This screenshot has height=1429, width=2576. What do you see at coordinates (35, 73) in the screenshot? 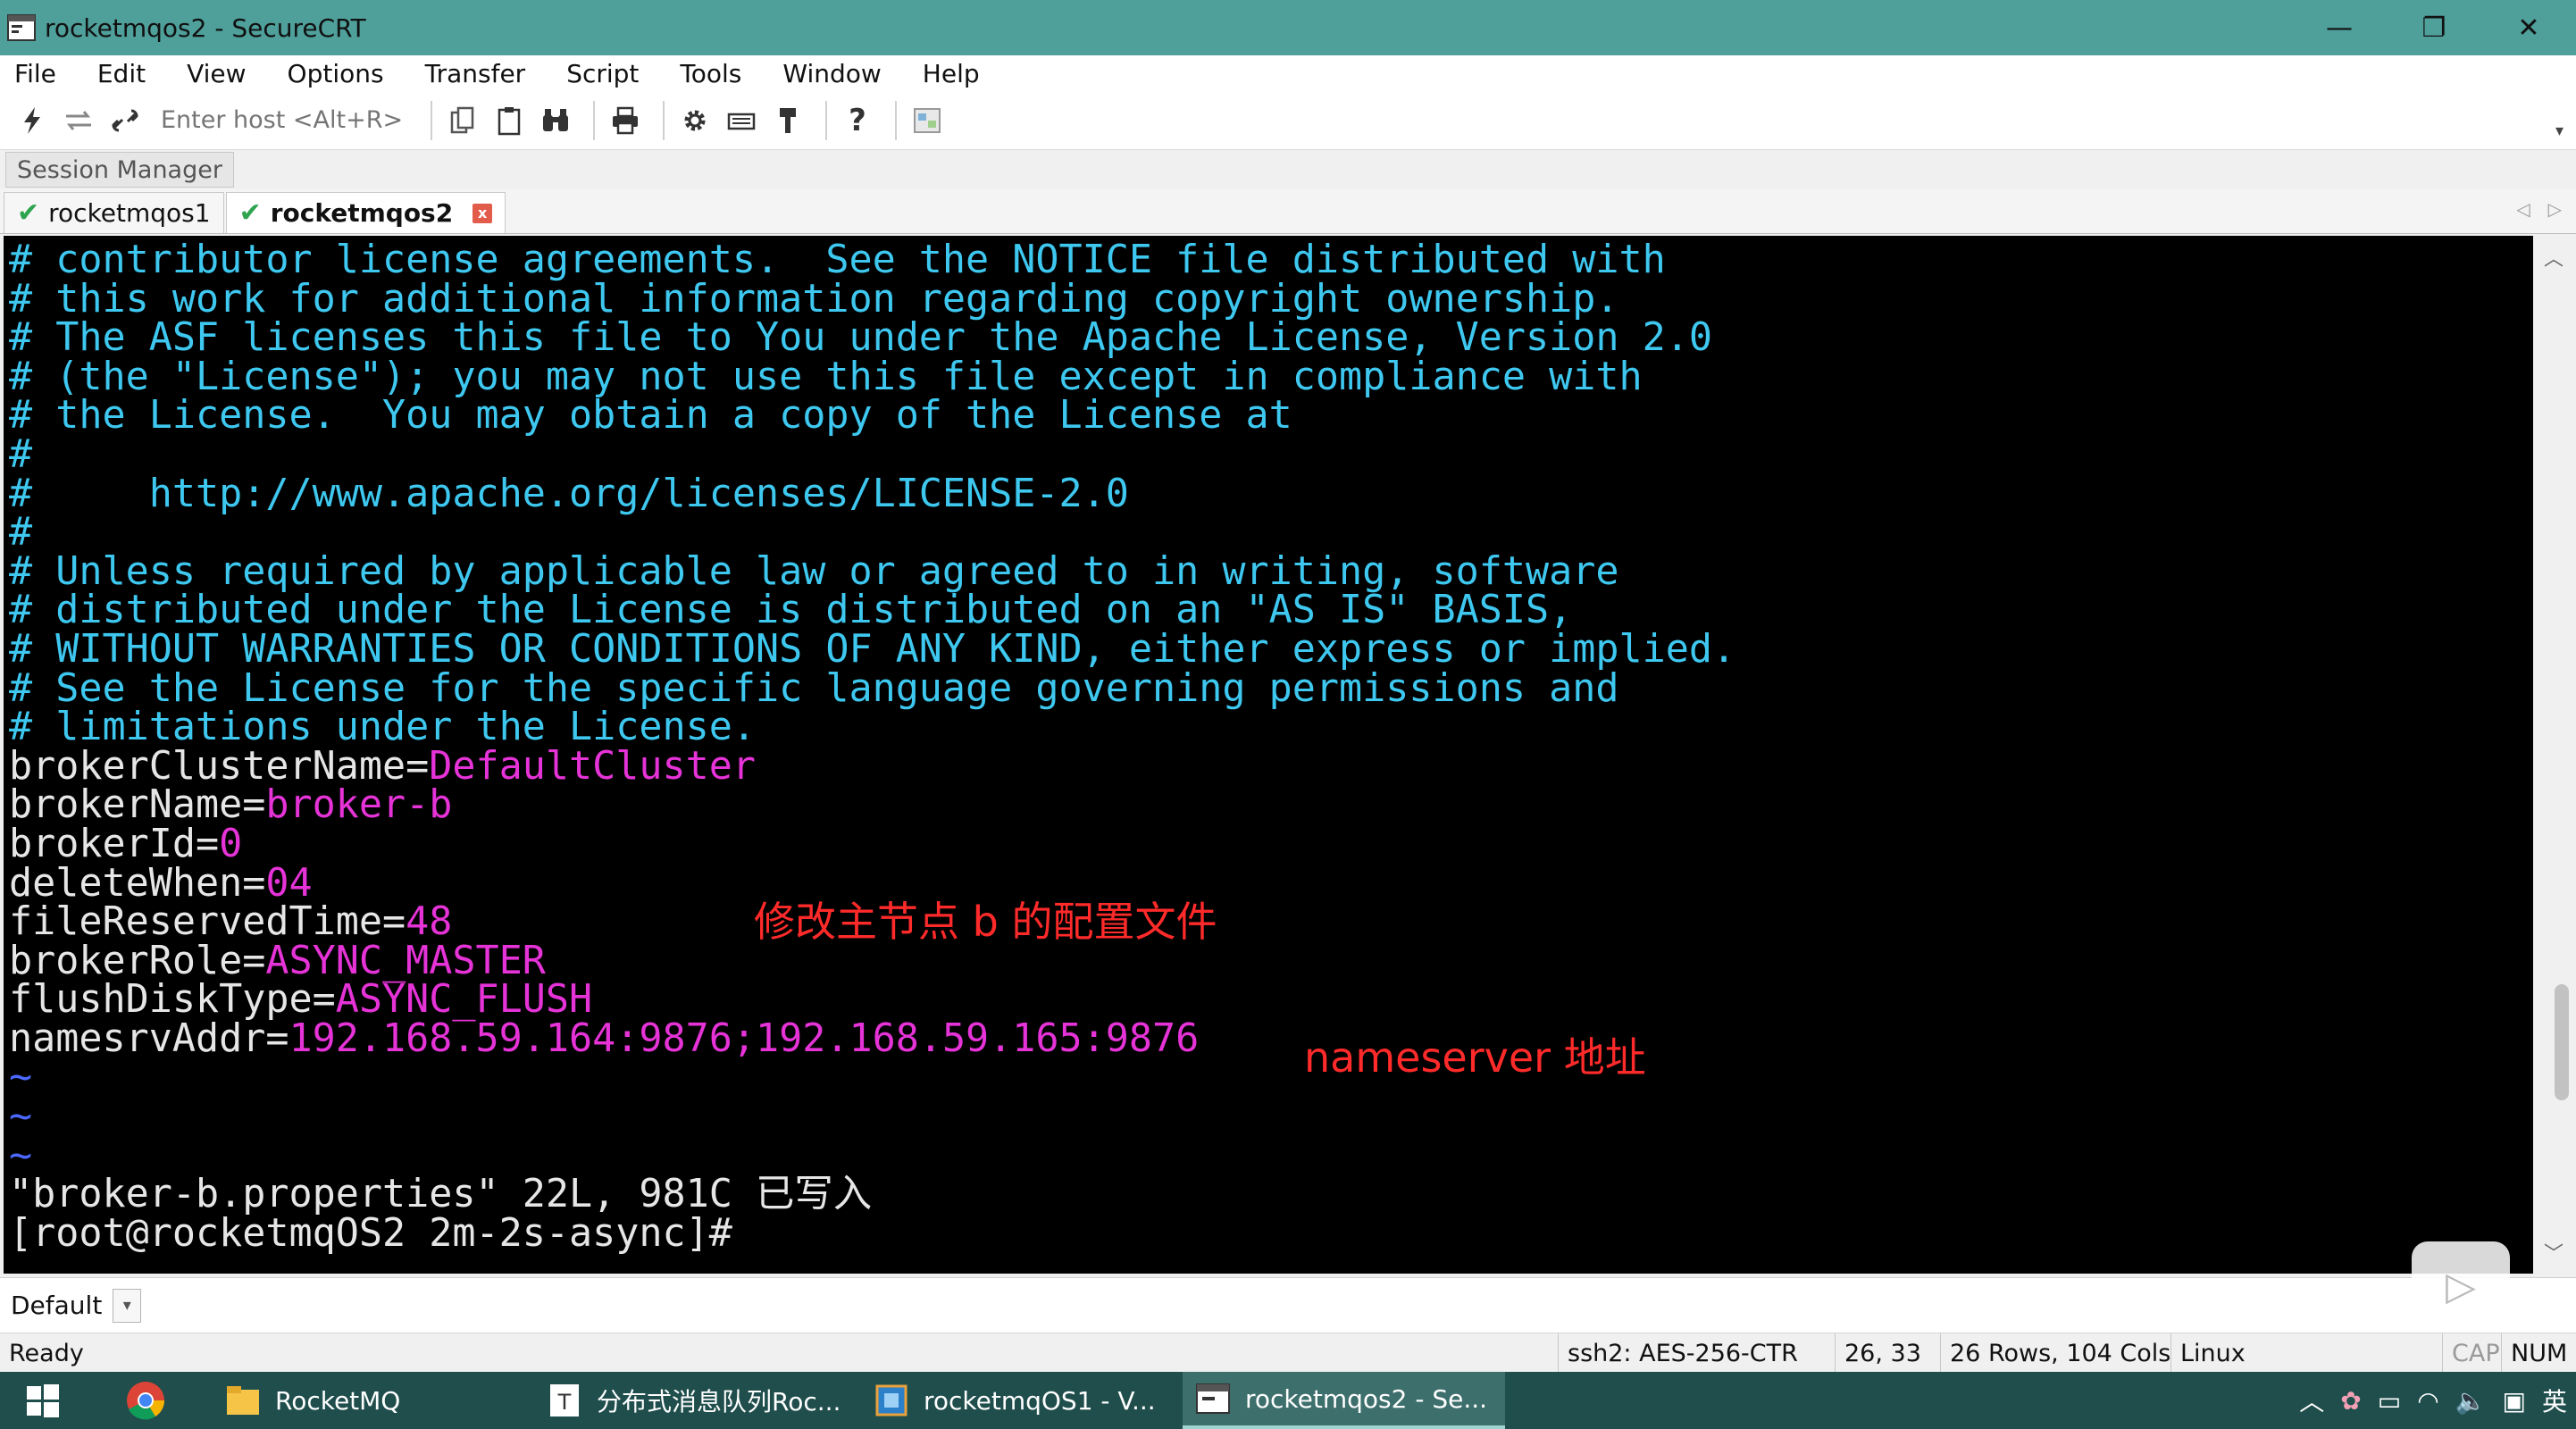
I see `menu-file: File` at bounding box center [35, 73].